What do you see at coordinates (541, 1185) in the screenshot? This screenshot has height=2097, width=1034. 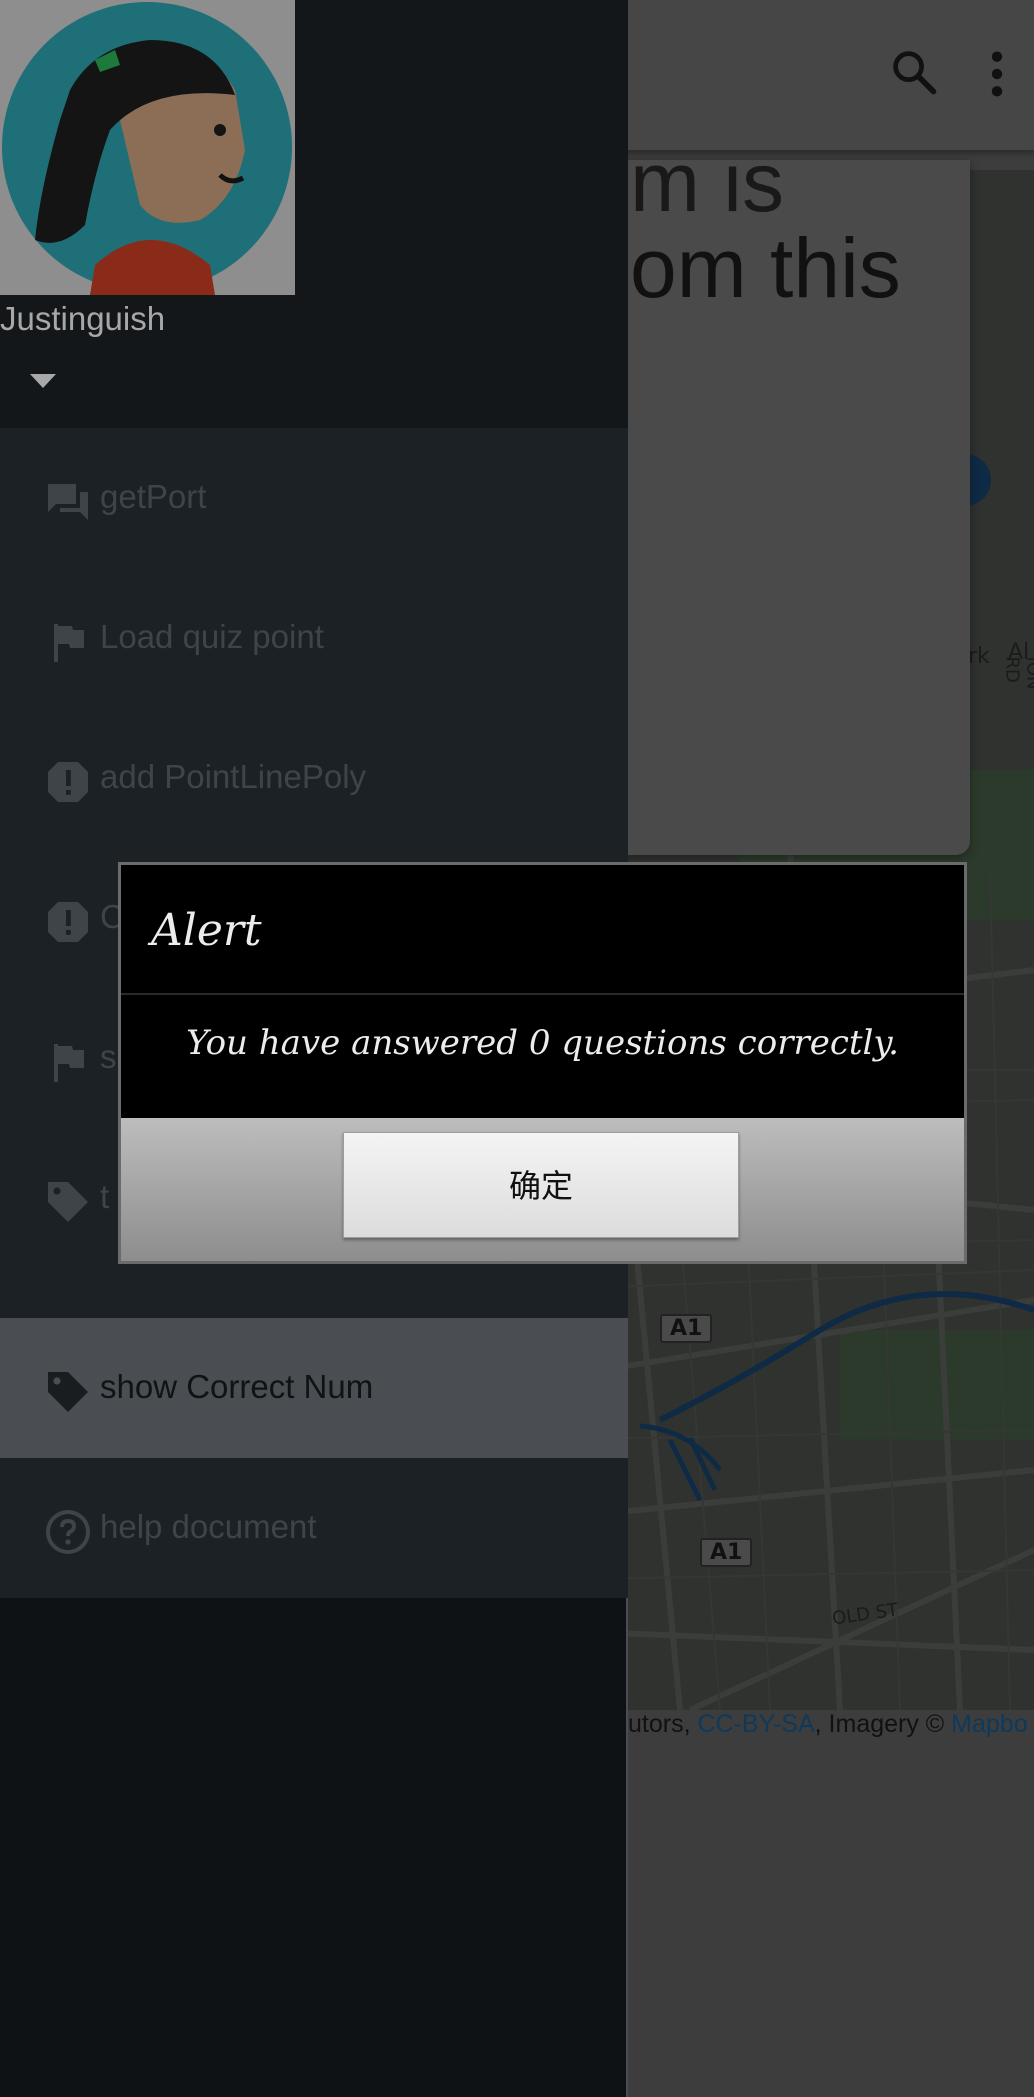 I see `ok-button: 确定` at bounding box center [541, 1185].